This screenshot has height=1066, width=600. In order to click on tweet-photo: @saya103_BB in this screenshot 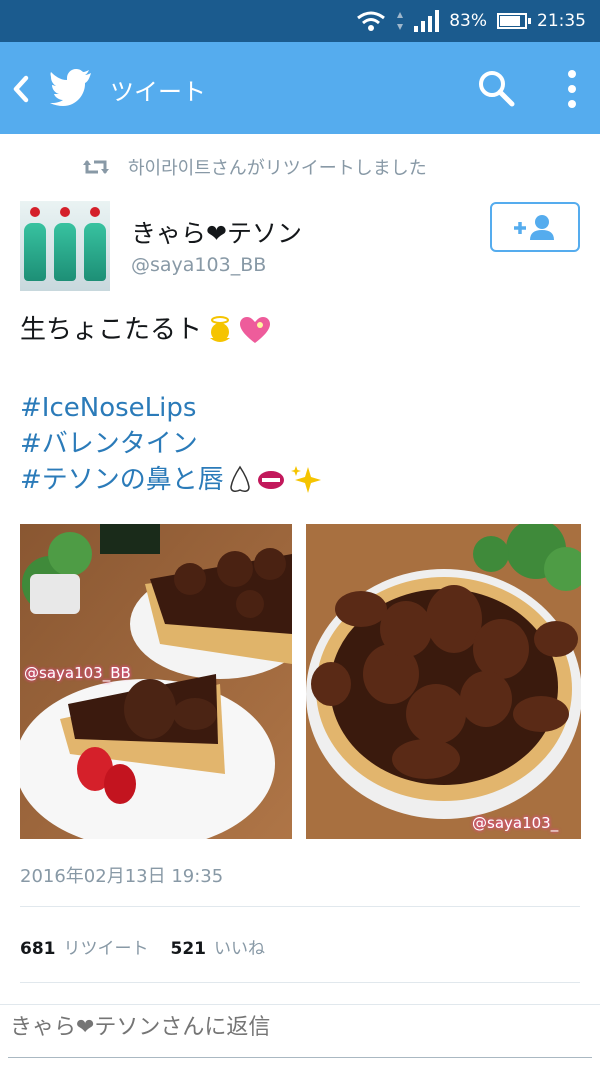, I will do `click(156, 681)`.